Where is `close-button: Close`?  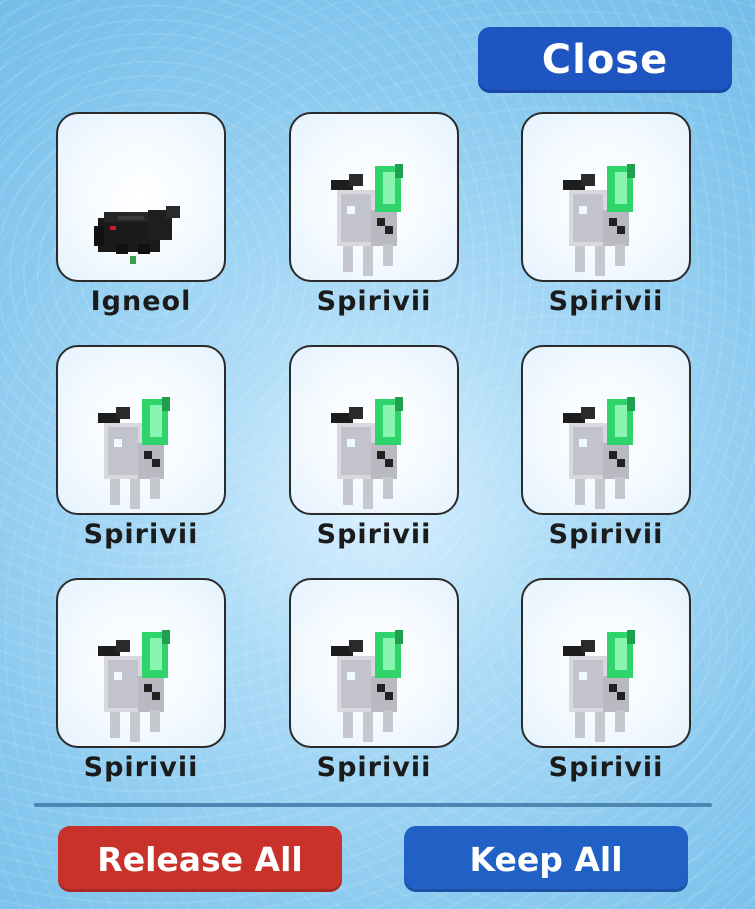
close-button: Close is located at coordinates (605, 60).